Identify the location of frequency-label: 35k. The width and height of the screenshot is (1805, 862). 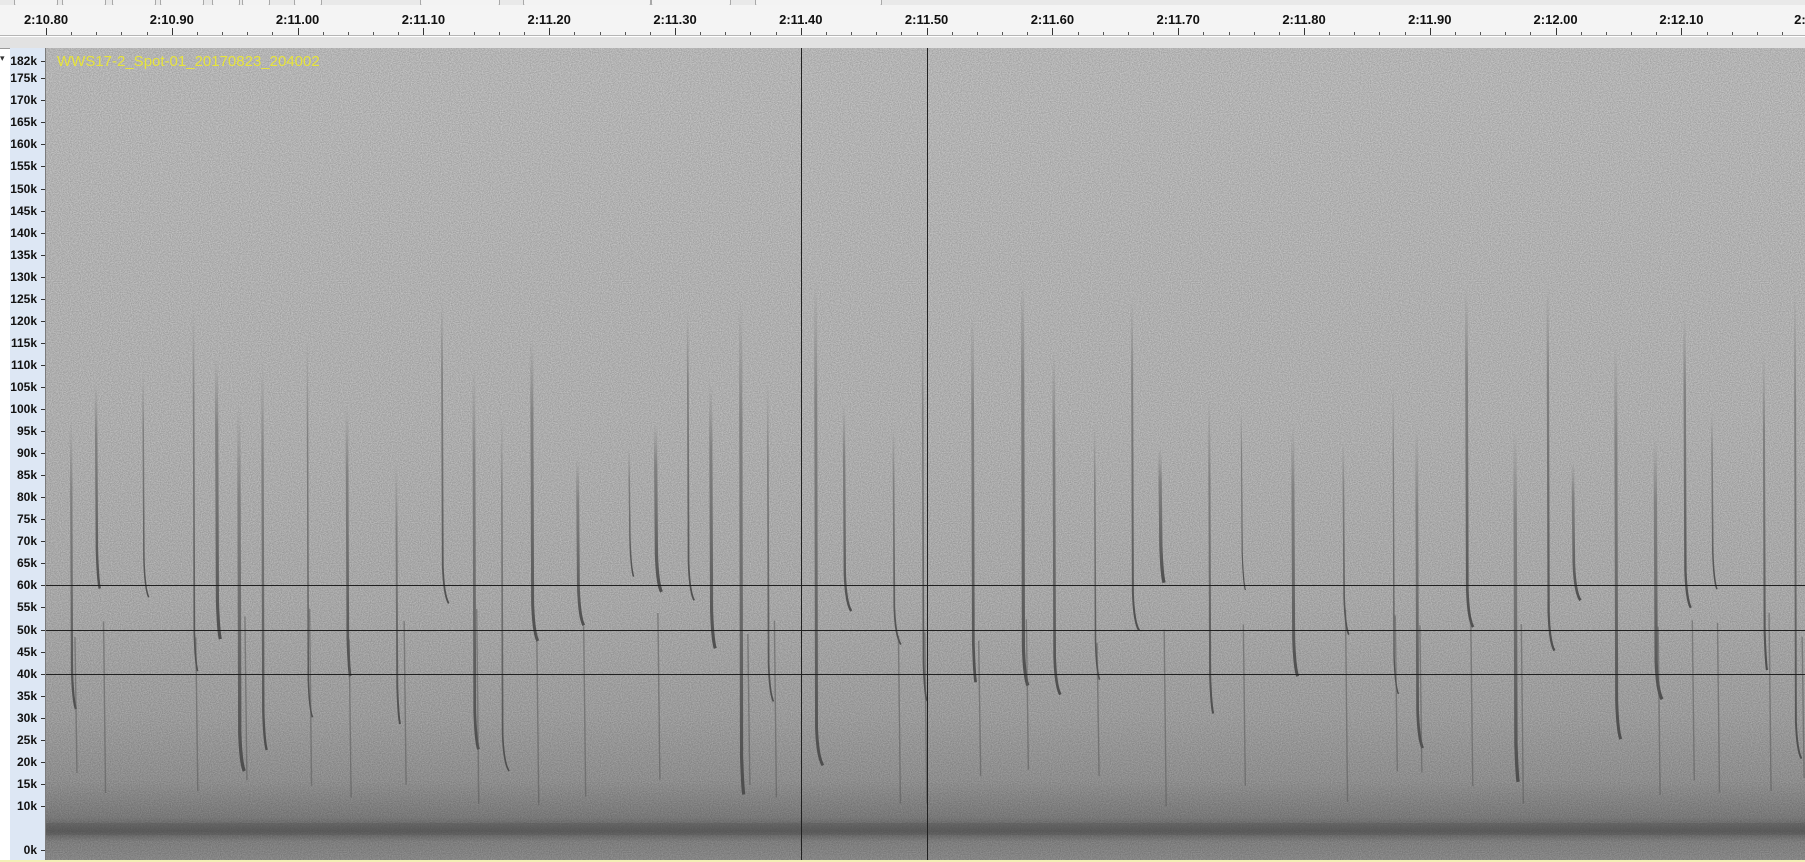
(26, 695).